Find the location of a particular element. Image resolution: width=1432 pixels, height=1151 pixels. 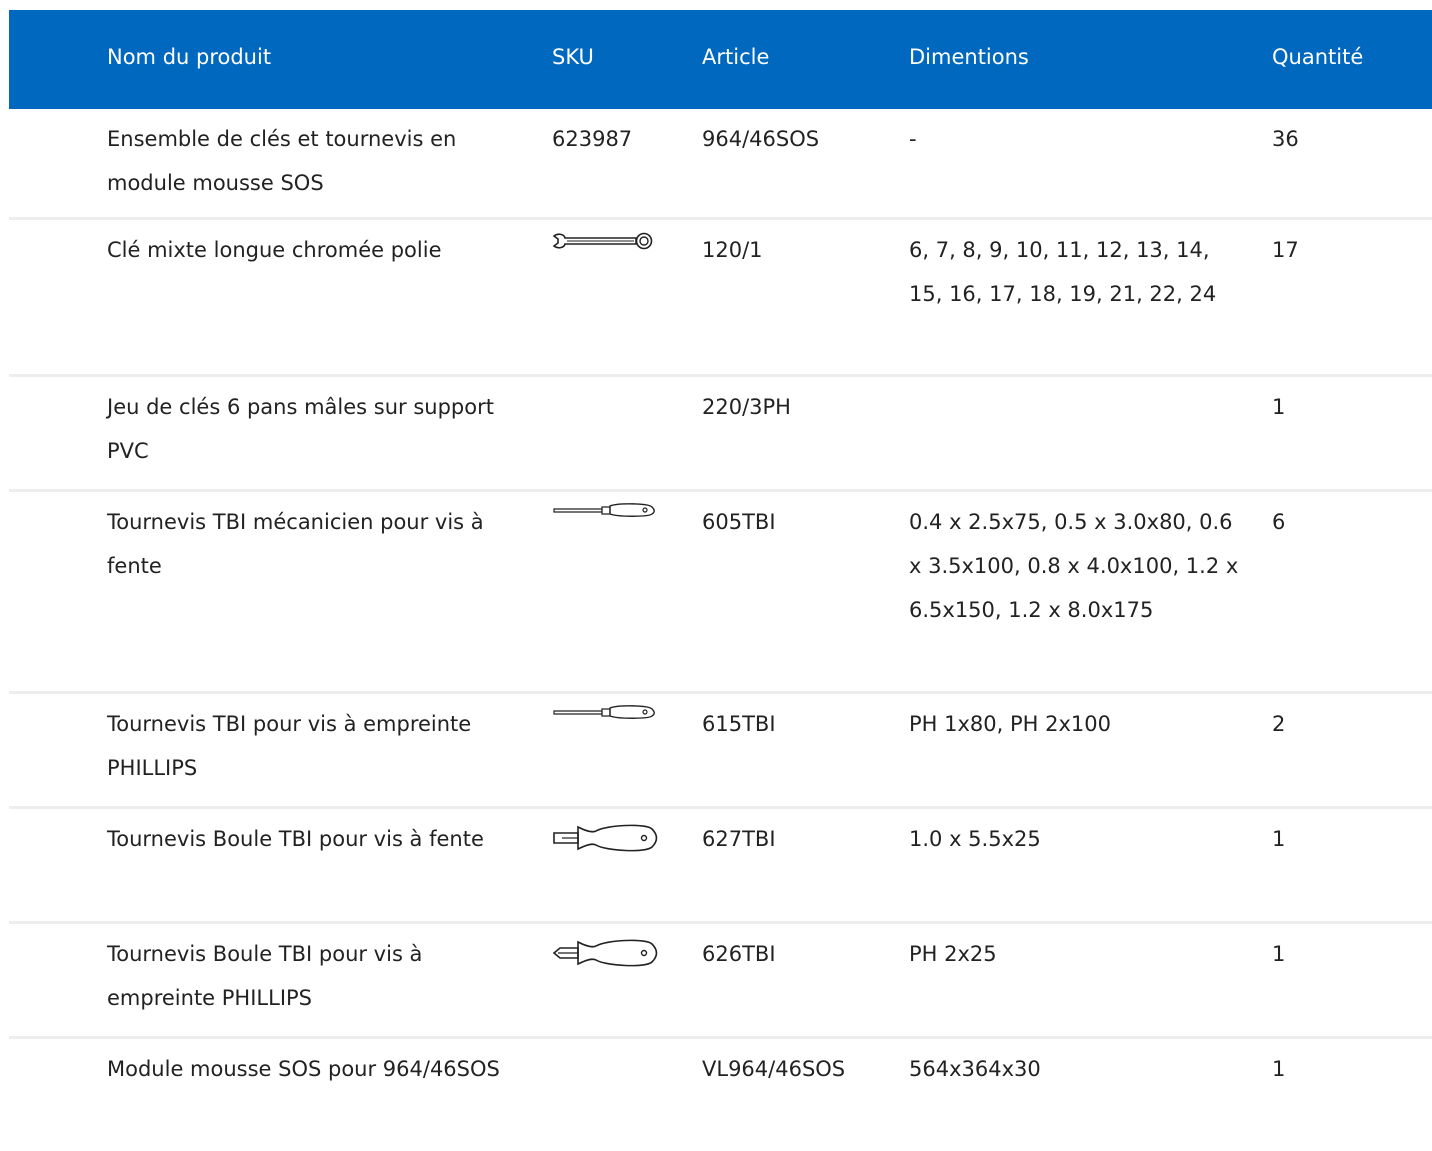

product-dimensions: PH 1x80, PH 2x100 is located at coordinates (1010, 724).